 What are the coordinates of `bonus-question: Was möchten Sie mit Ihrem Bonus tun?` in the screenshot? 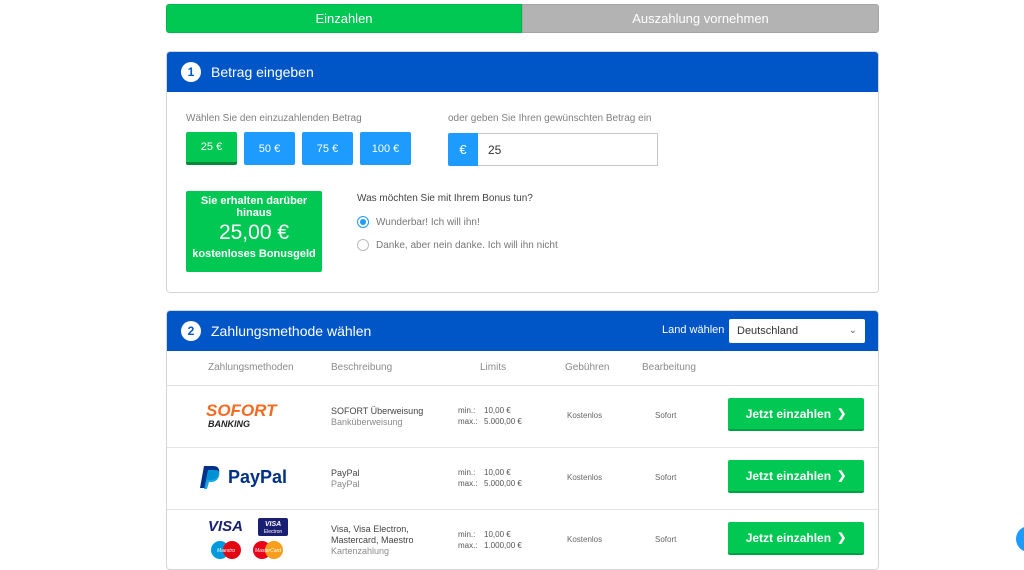 It's located at (445, 198).